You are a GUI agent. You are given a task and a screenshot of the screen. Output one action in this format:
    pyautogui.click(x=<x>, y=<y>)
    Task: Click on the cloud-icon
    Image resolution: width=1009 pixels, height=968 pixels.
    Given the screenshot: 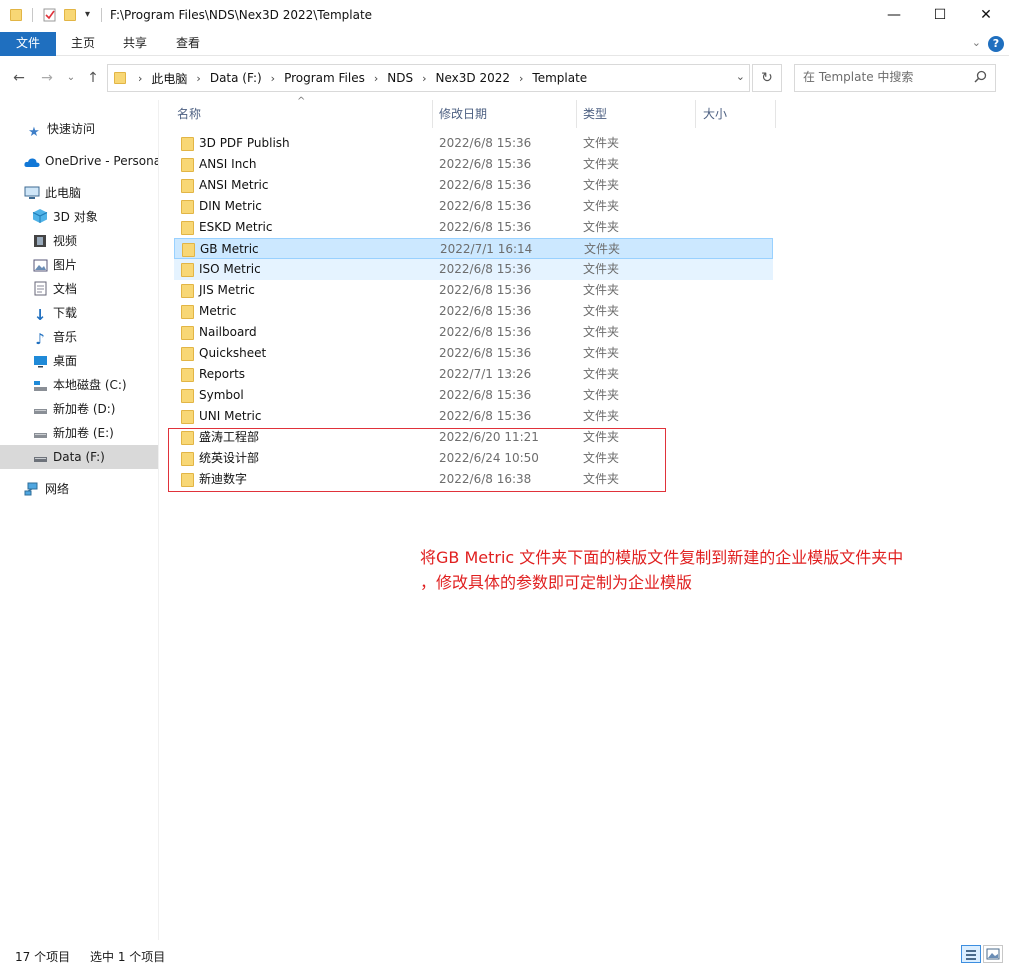 What is the action you would take?
    pyautogui.click(x=32, y=164)
    